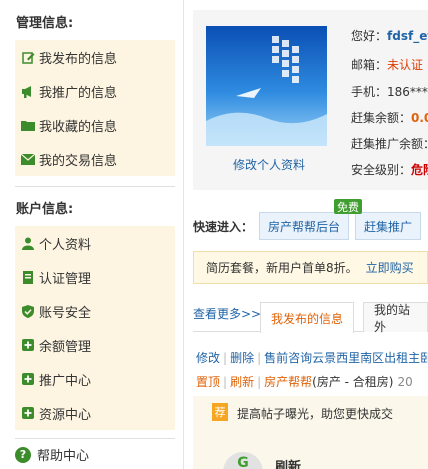  Describe the element at coordinates (381, 118) in the screenshot. I see `balance-label: 赶集余额：` at that location.